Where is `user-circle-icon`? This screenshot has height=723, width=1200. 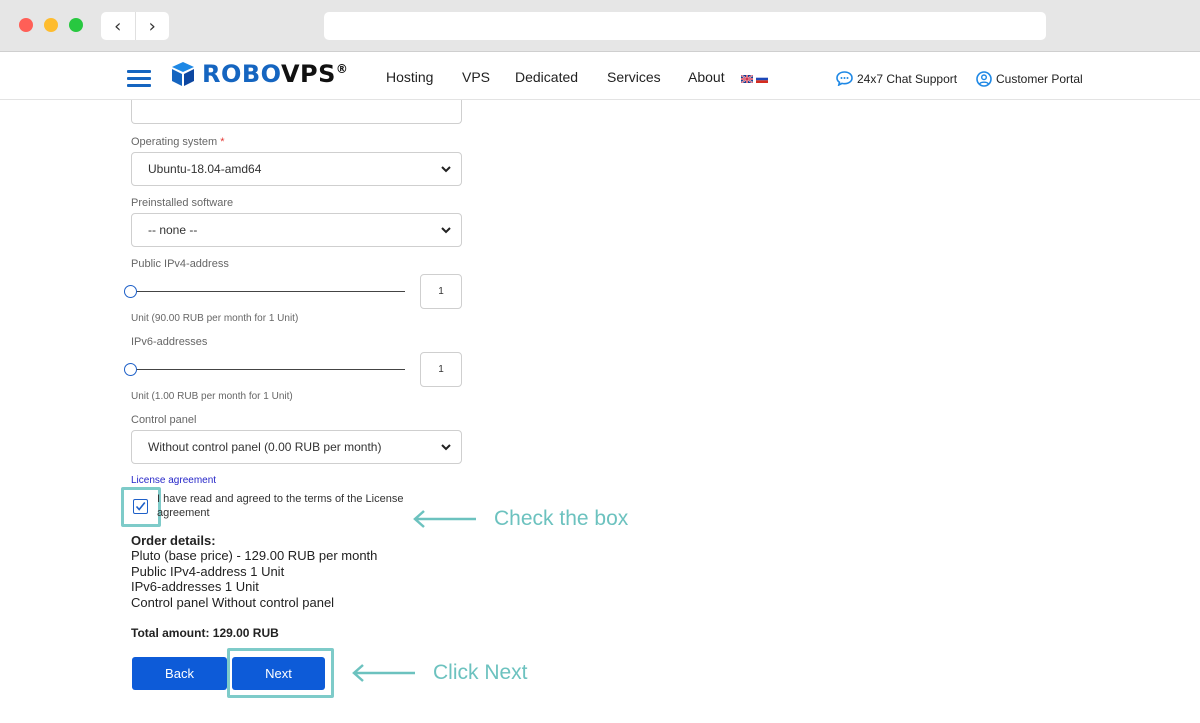
user-circle-icon is located at coordinates (984, 79).